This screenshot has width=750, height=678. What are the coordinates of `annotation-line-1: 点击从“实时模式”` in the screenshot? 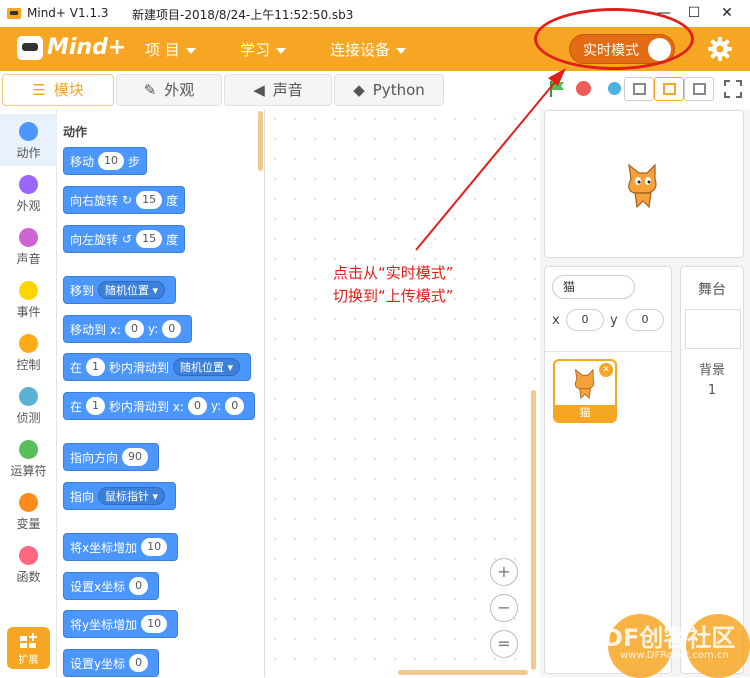 It's located at (393, 273).